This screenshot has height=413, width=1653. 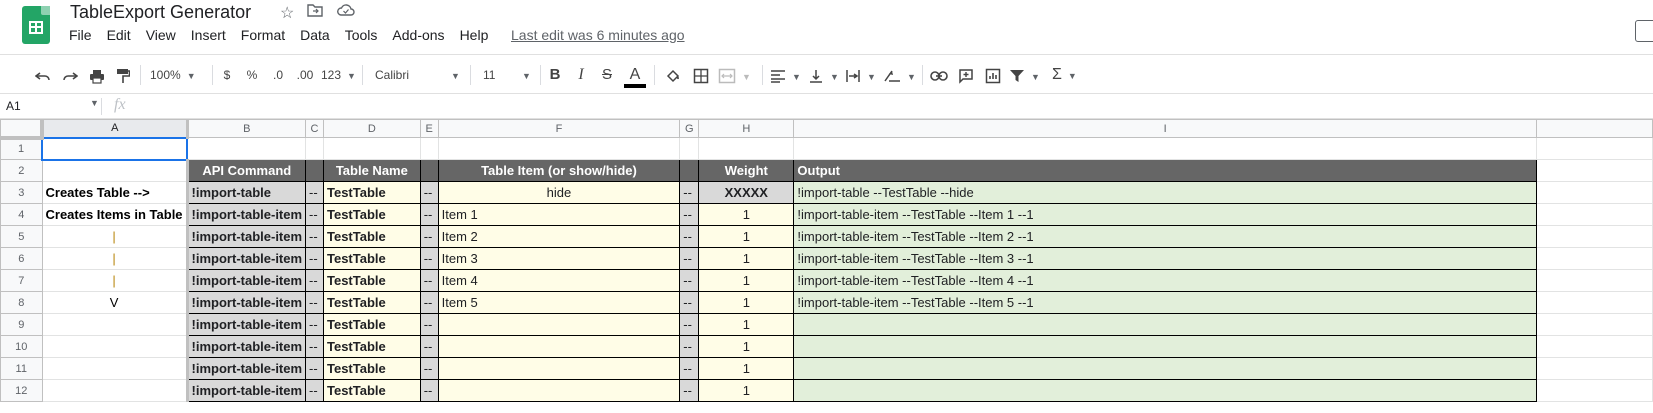 What do you see at coordinates (862, 75) in the screenshot?
I see `text-wrap-icon: ▼` at bounding box center [862, 75].